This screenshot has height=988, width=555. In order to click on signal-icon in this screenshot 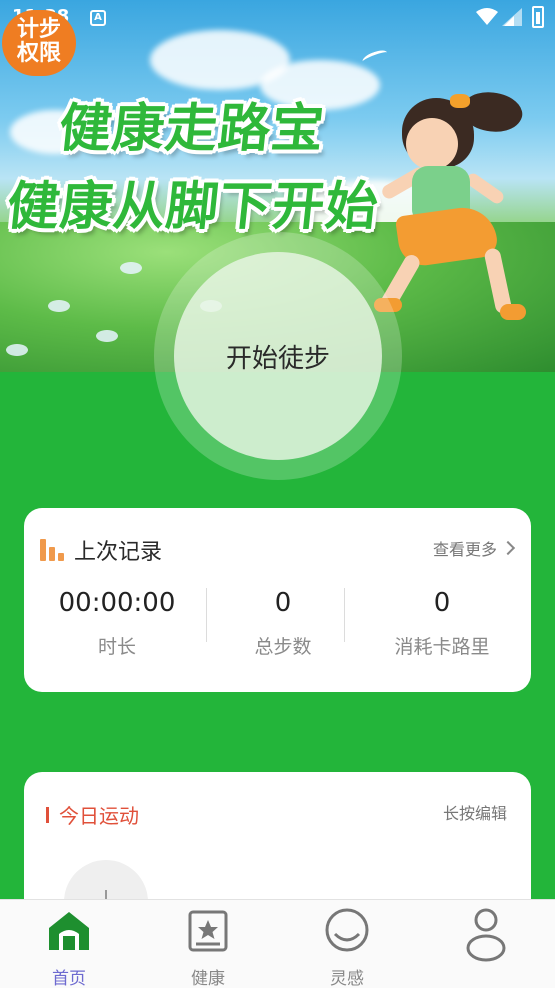, I will do `click(512, 17)`.